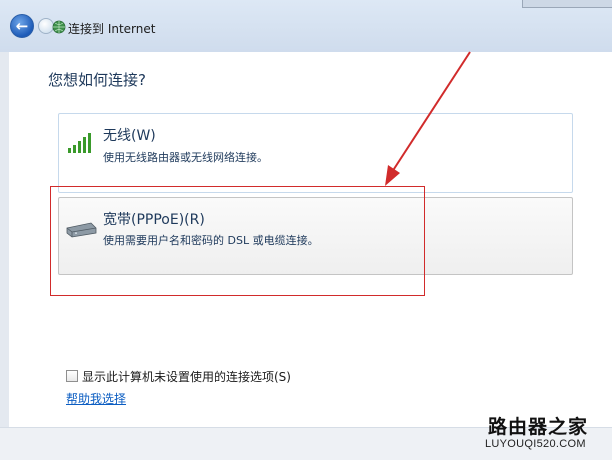 The width and height of the screenshot is (612, 460). What do you see at coordinates (4, 239) in the screenshot?
I see `left-rail` at bounding box center [4, 239].